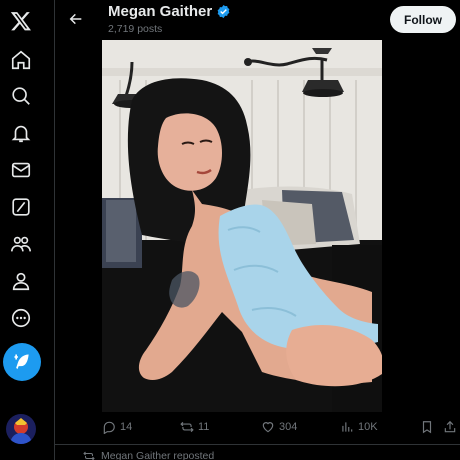  What do you see at coordinates (257, 20) in the screenshot?
I see `profile-header: Megan Gaither 2,719 posts Follow` at bounding box center [257, 20].